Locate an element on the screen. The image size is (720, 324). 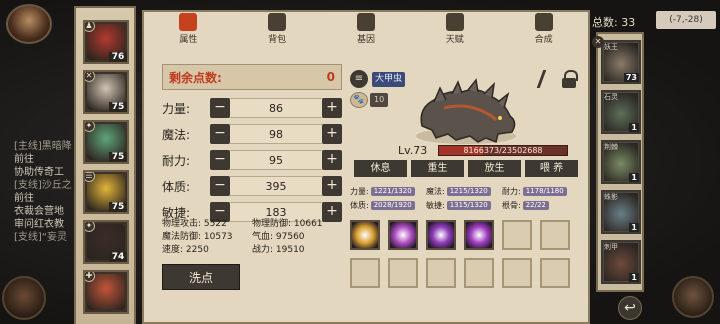
action-button: 喂 养 is located at coordinates (551, 168).